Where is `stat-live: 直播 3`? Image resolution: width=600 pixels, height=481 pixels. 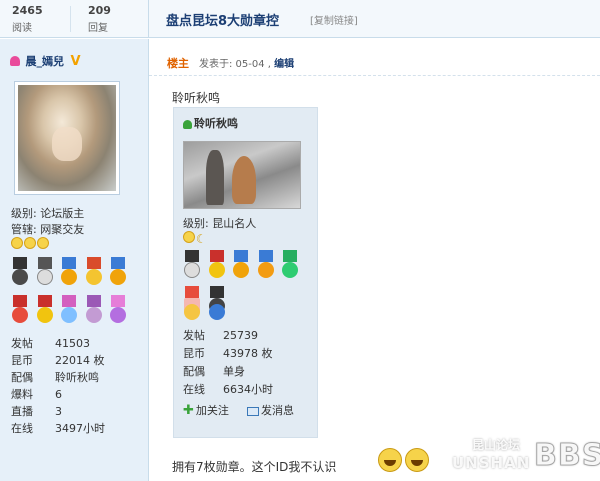 stat-live: 直播 3 is located at coordinates (36, 411).